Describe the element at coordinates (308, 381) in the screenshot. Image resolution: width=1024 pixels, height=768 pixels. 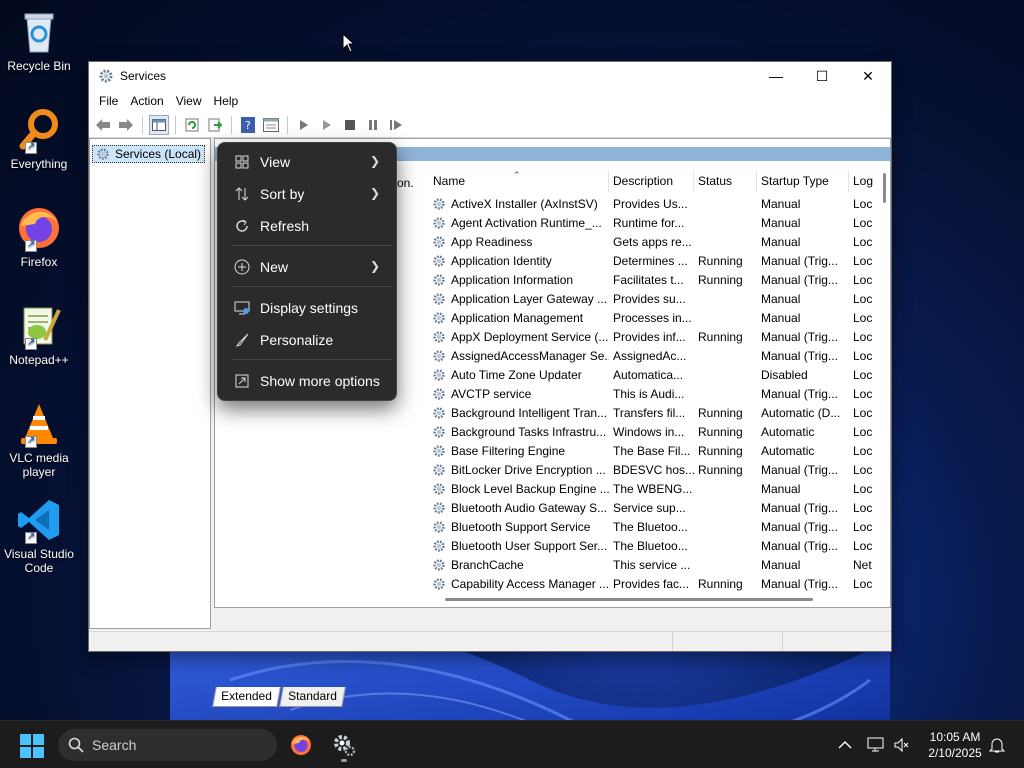
I see `context-menu-item-show-more-options: Show more options` at that location.